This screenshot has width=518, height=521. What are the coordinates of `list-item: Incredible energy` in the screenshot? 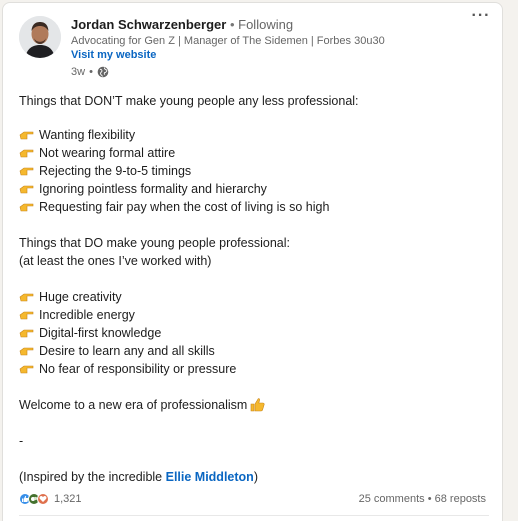 It's located at (77, 315).